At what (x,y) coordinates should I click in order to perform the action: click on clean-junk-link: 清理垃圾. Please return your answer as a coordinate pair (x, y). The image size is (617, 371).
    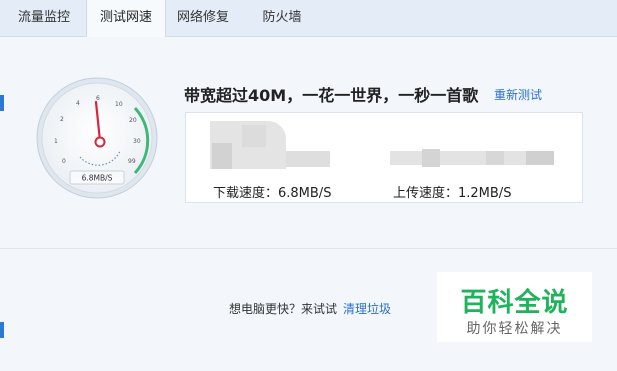
    Looking at the image, I should click on (367, 309).